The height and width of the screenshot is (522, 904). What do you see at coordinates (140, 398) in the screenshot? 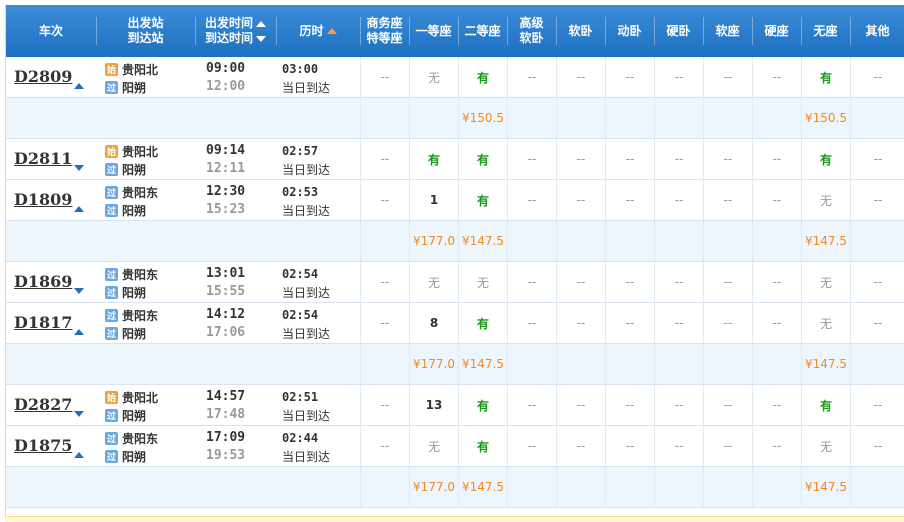
I see `station-name: 贵阳北` at bounding box center [140, 398].